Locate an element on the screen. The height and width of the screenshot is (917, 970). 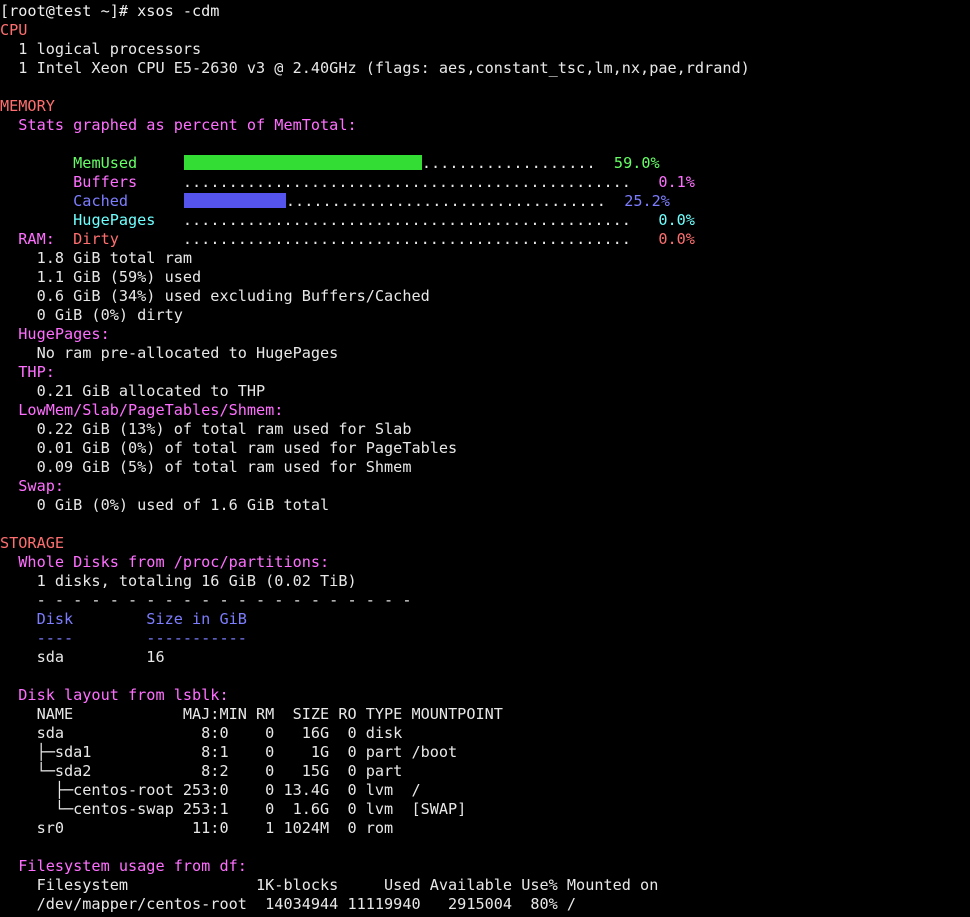
lsblk-heading: Disk layout from lsblk: is located at coordinates (114, 695).